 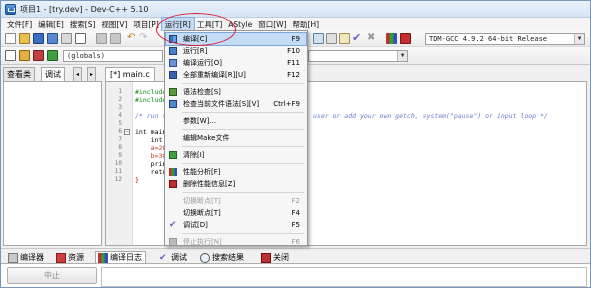 What do you see at coordinates (173, 51) in the screenshot?
I see `run-icon` at bounding box center [173, 51].